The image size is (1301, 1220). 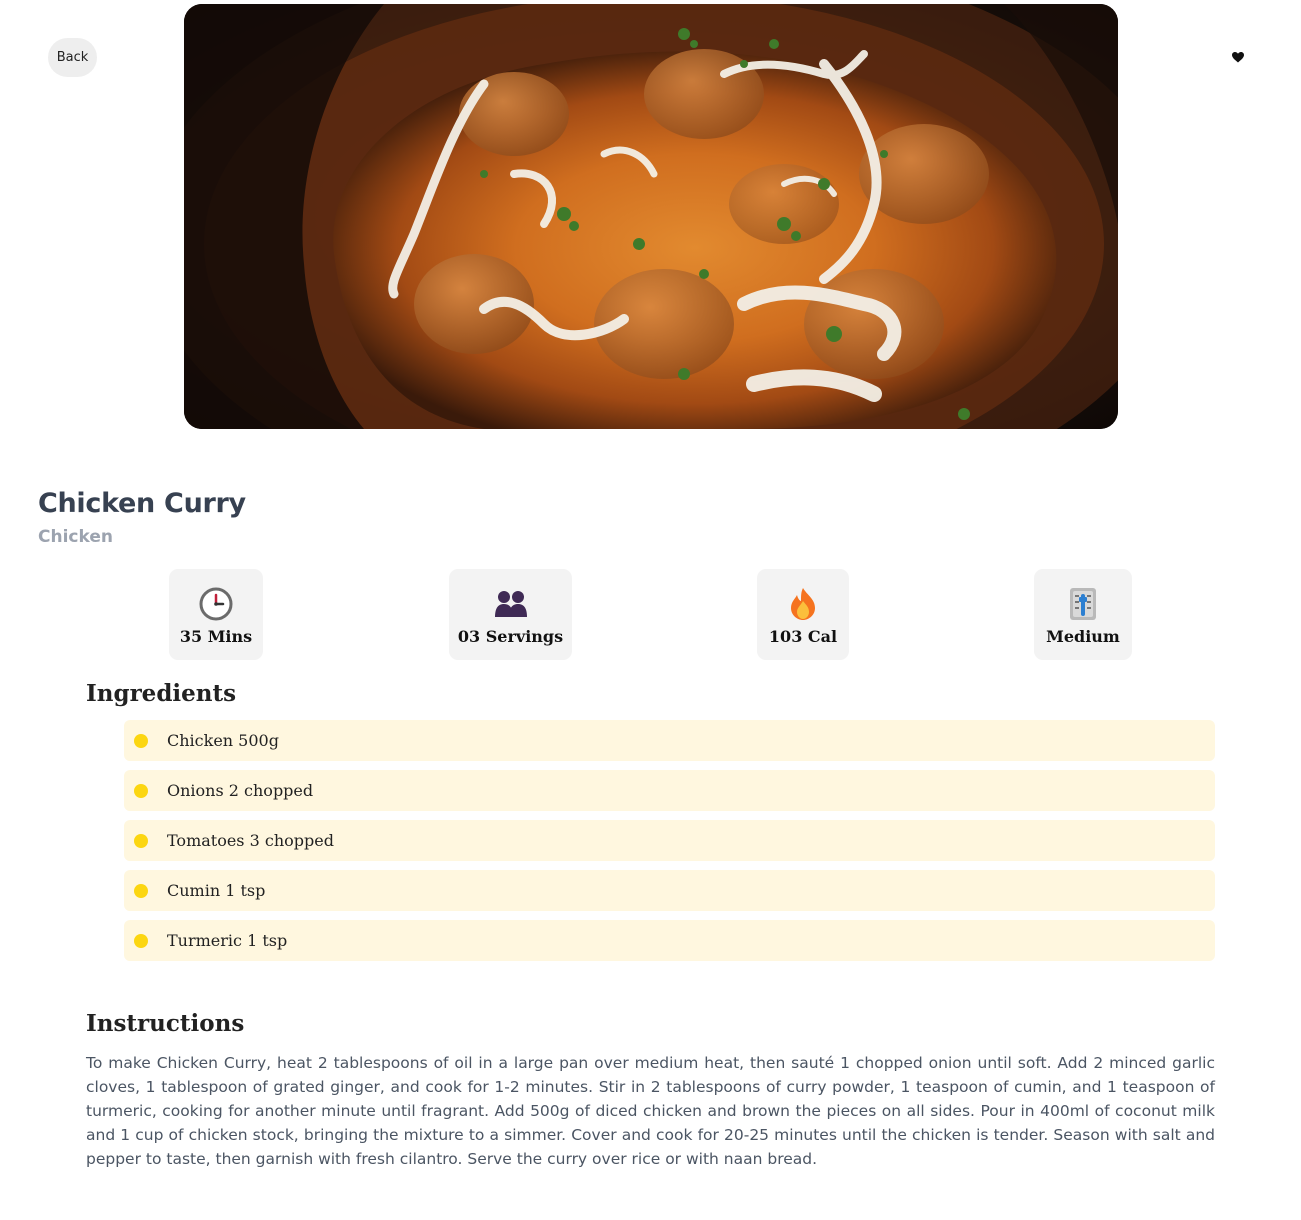 I want to click on stat-difficulty: Medium, so click(x=1083, y=614).